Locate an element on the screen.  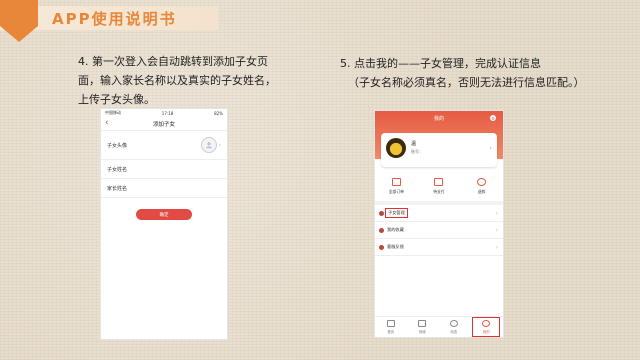
wallet-icon is located at coordinates (439, 181).